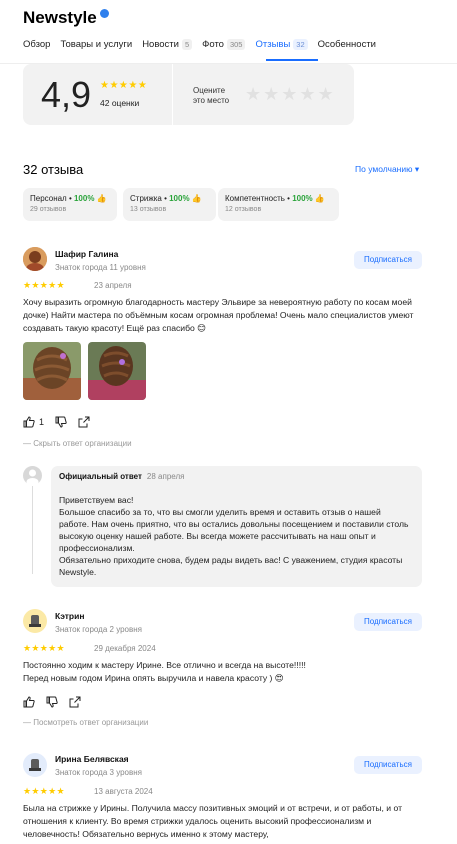 Image resolution: width=457 pixels, height=844 pixels. I want to click on aspect-chip-staff: Персонал • 100% 👍 29 отзывов, so click(70, 204).